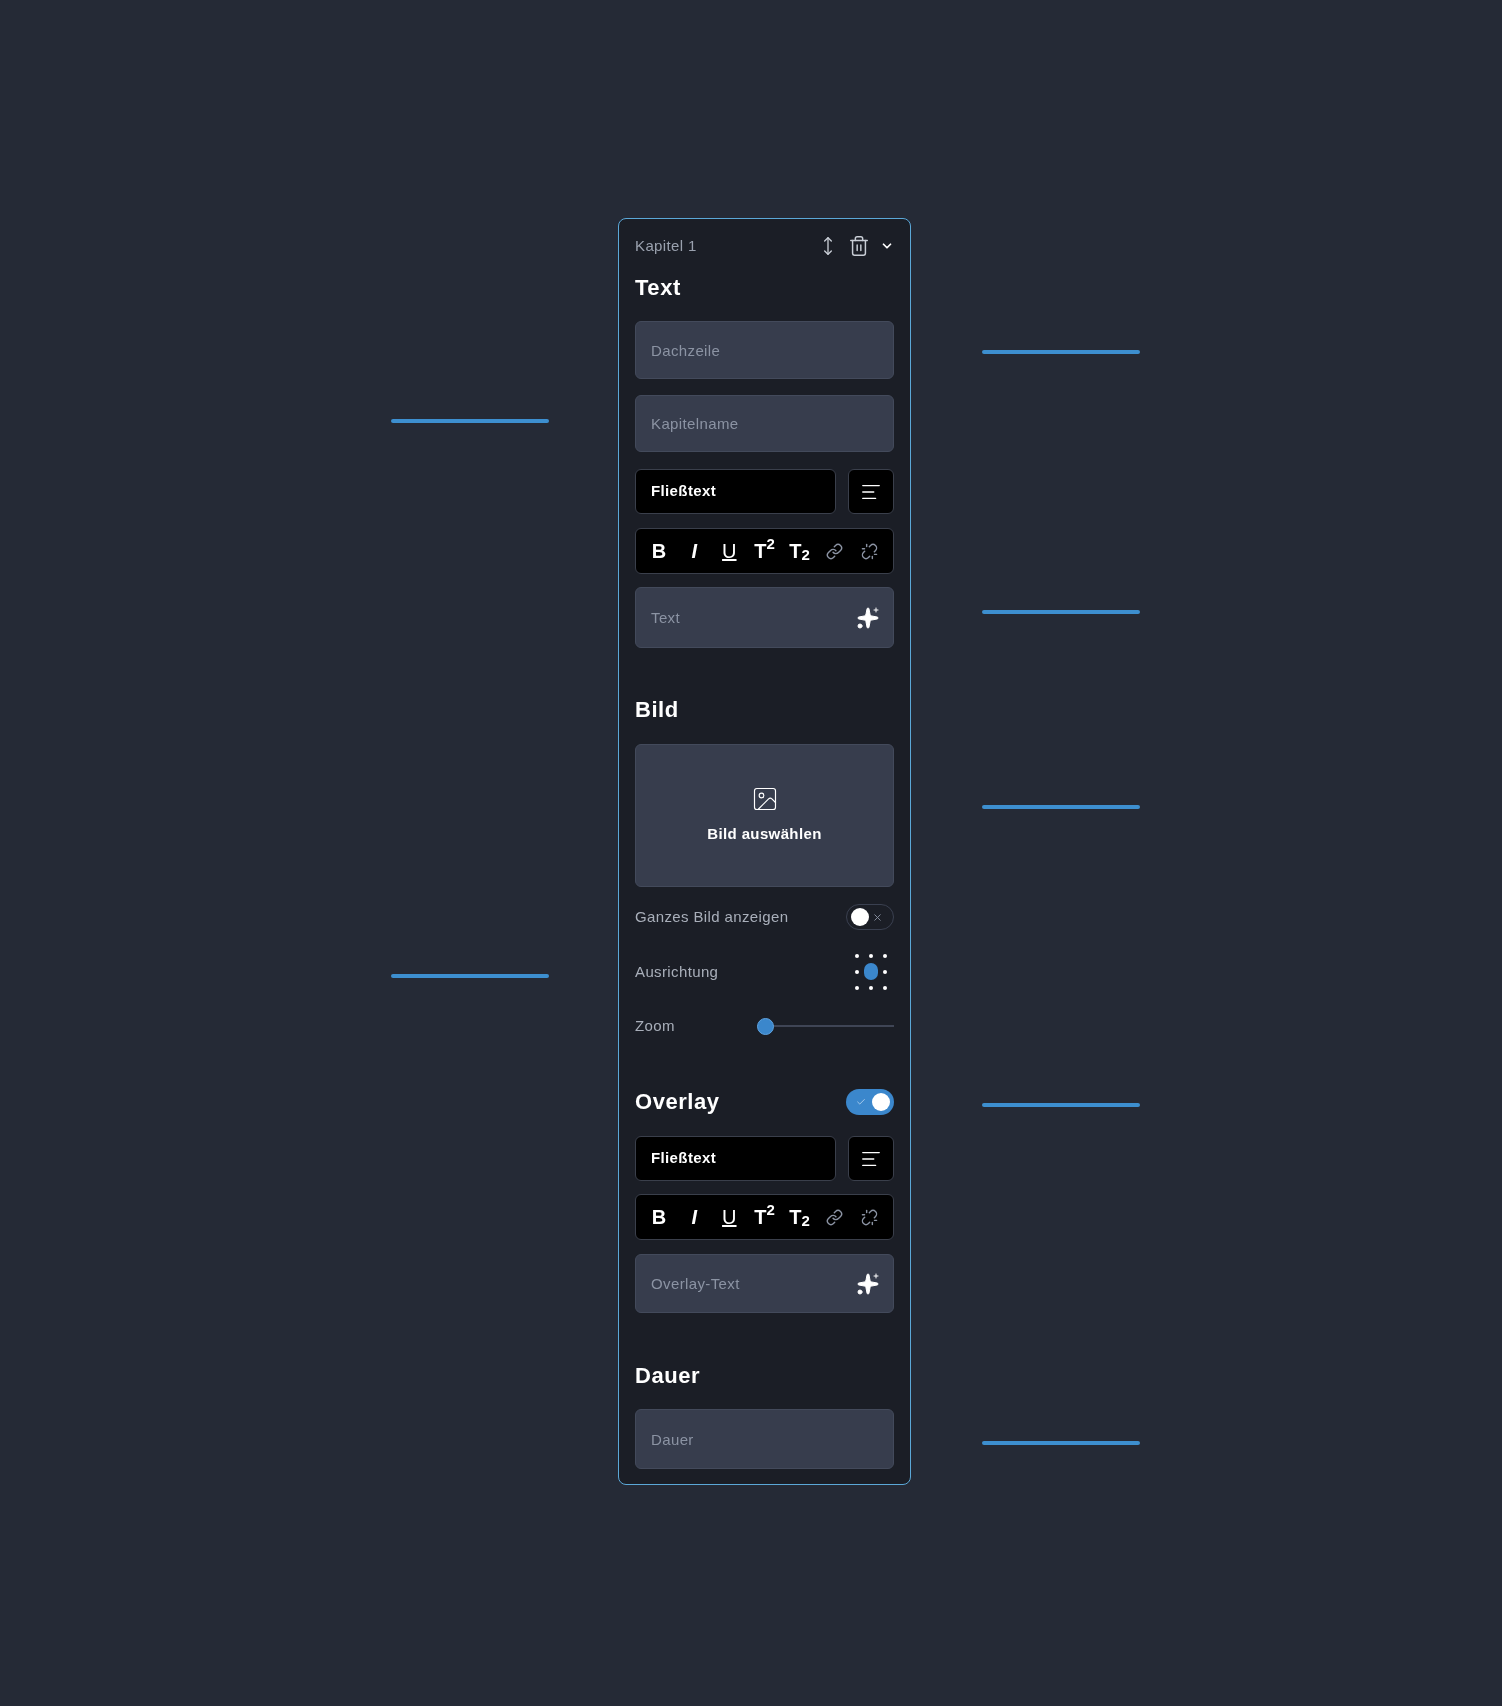  Describe the element at coordinates (764, 423) in the screenshot. I see `text-field: Kapitelname` at that location.